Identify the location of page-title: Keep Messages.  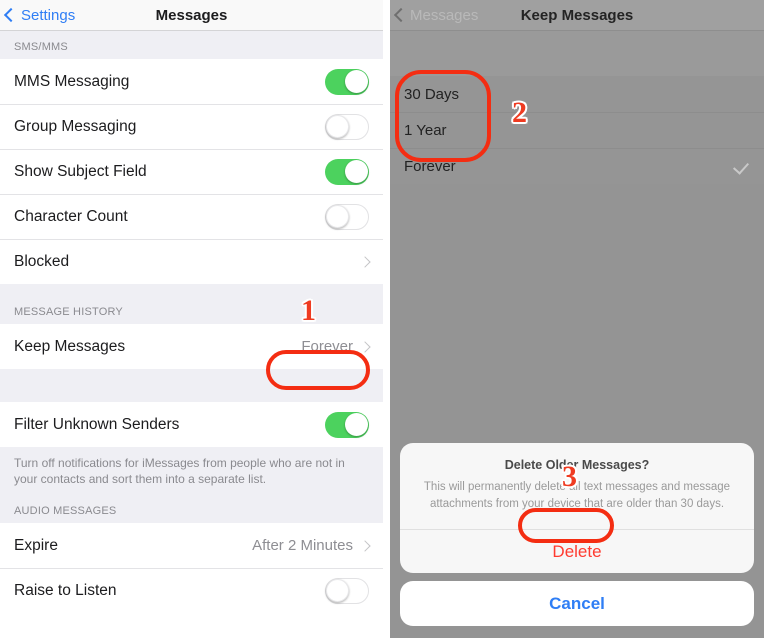
(577, 15).